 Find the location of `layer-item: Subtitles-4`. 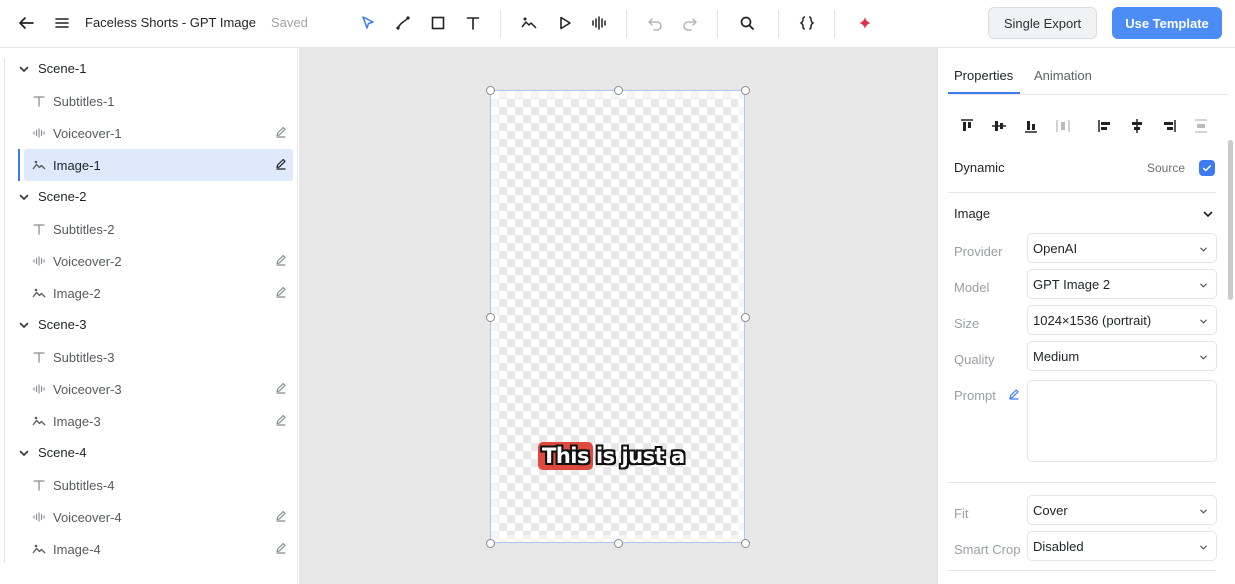

layer-item: Subtitles-4 is located at coordinates (148, 485).